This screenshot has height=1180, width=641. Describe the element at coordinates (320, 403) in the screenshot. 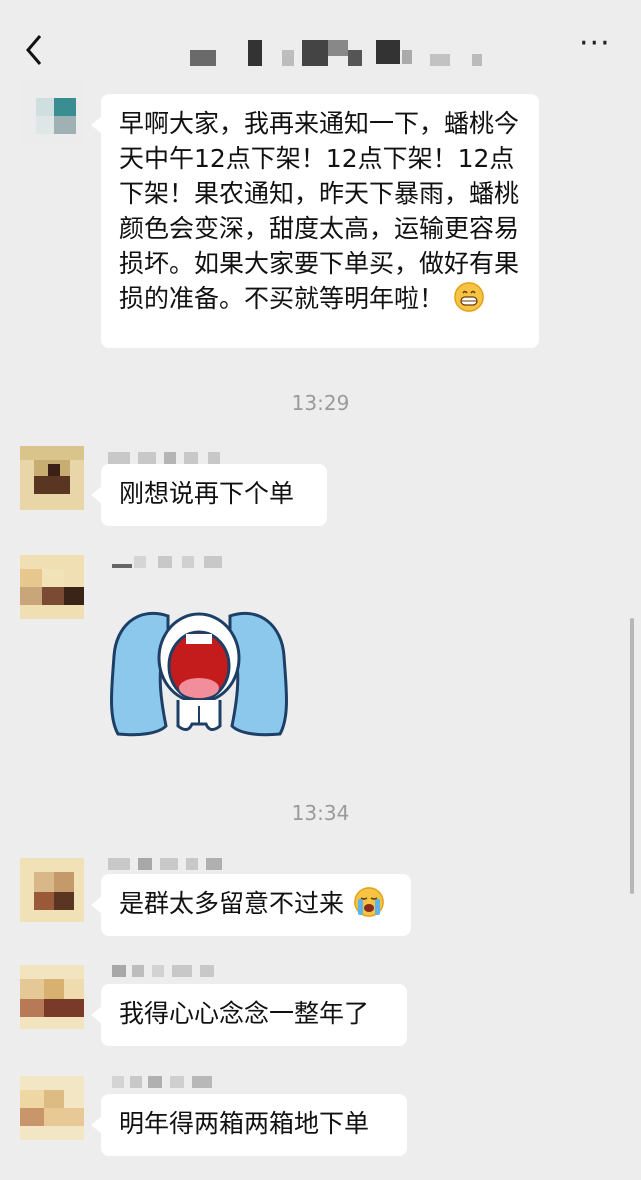

I see `timestamp: 13:29` at that location.